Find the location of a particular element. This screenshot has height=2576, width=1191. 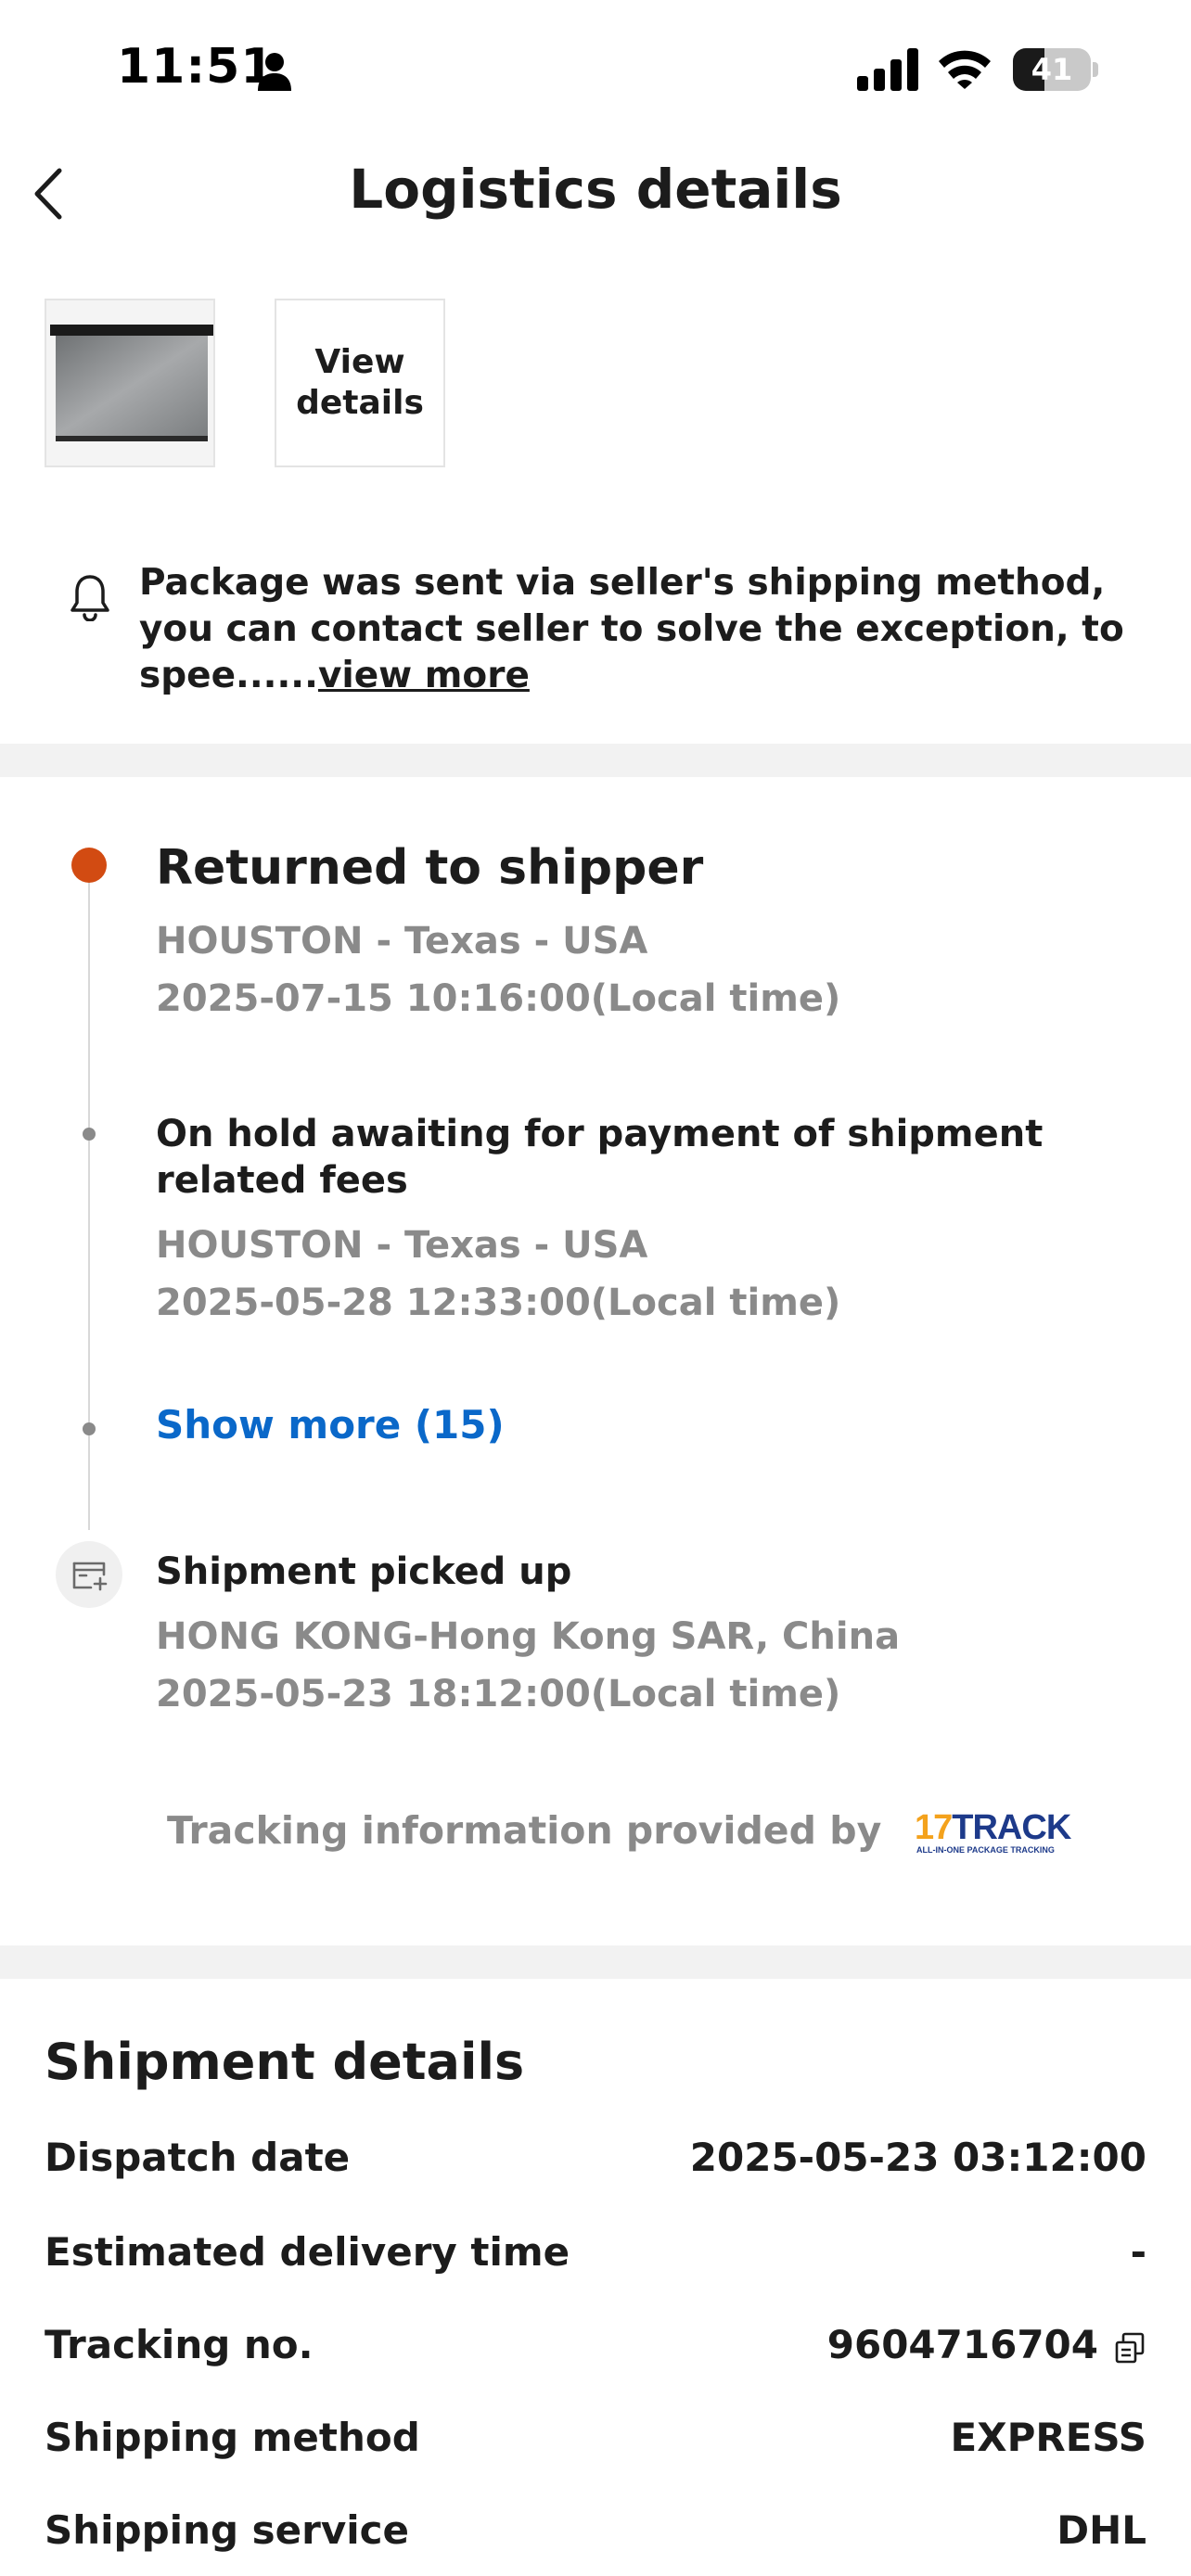

detail-row-shipping-method: Shipping method EXPRESS is located at coordinates (595, 2442).